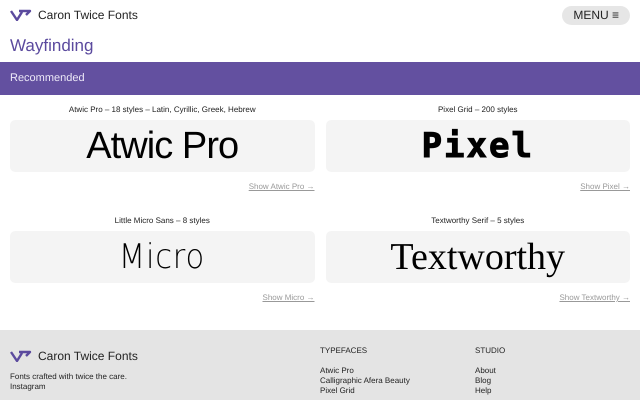 This screenshot has height=400, width=640. What do you see at coordinates (162, 257) in the screenshot?
I see `font-sample-card: Micro` at bounding box center [162, 257].